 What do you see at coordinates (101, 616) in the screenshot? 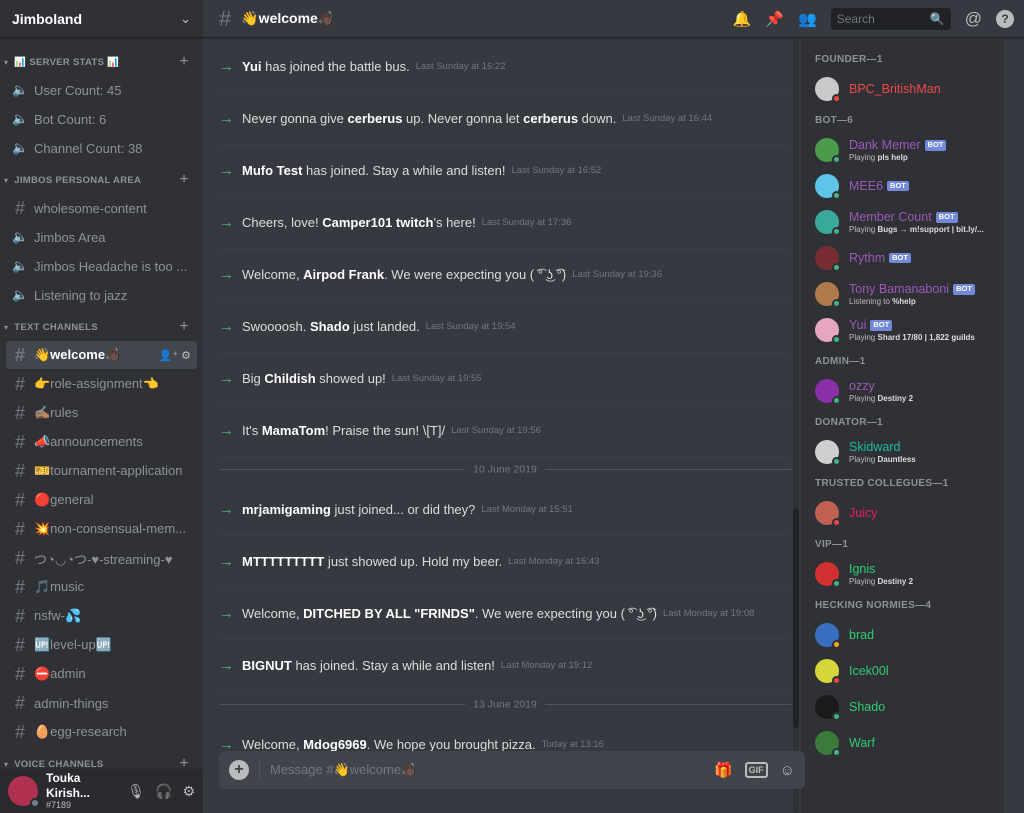
I see `channel-item: # nsfw-💦` at bounding box center [101, 616].